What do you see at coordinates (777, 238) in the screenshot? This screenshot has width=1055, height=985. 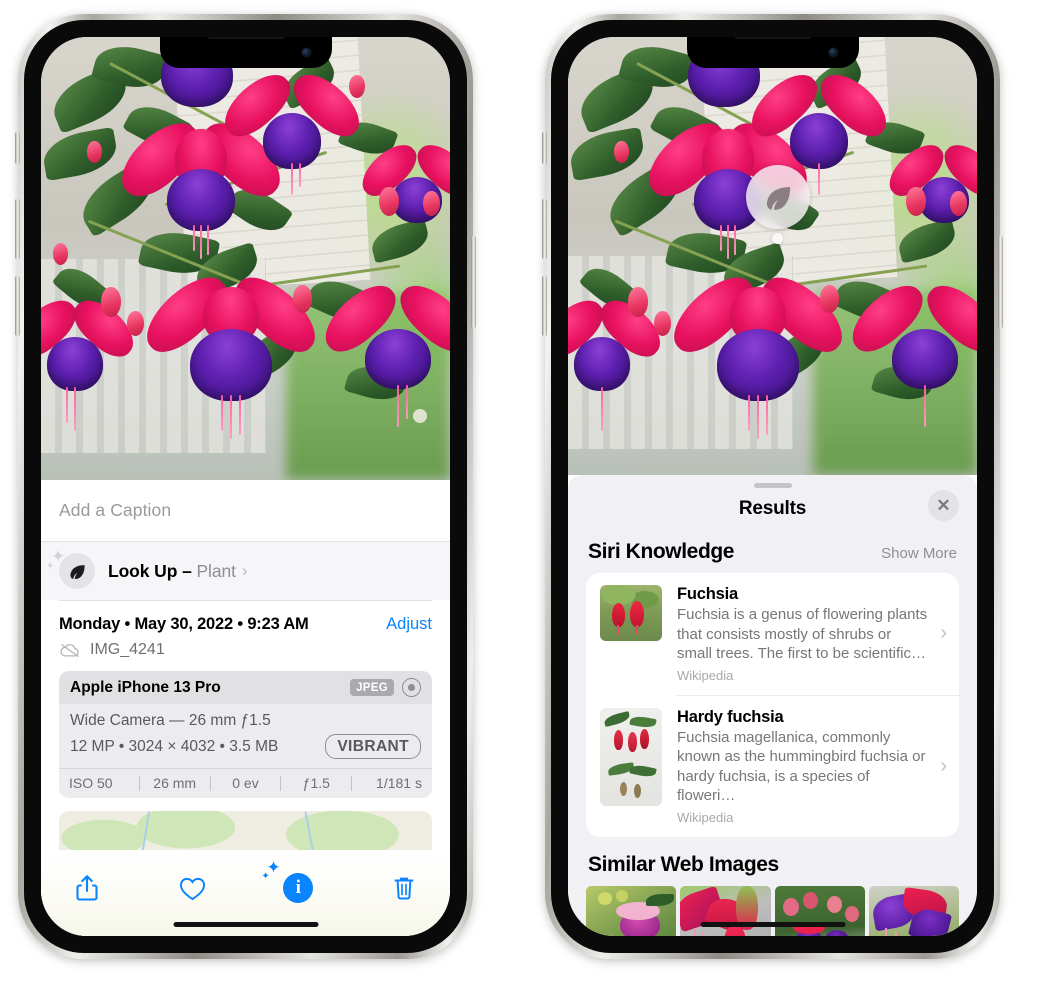 I see `leaf-badge-anchor-dot` at bounding box center [777, 238].